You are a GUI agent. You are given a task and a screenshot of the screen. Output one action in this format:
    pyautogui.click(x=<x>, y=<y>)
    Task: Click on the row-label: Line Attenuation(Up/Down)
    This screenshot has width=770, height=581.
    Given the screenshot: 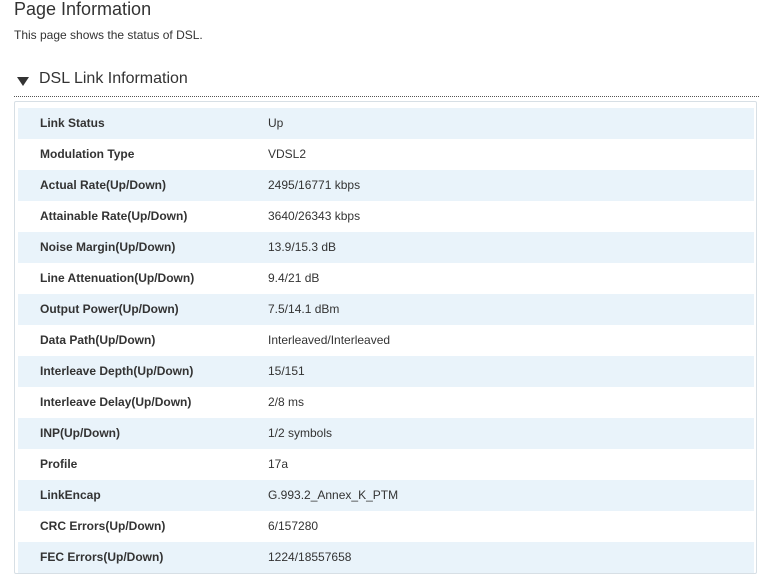 What is the action you would take?
    pyautogui.click(x=117, y=278)
    